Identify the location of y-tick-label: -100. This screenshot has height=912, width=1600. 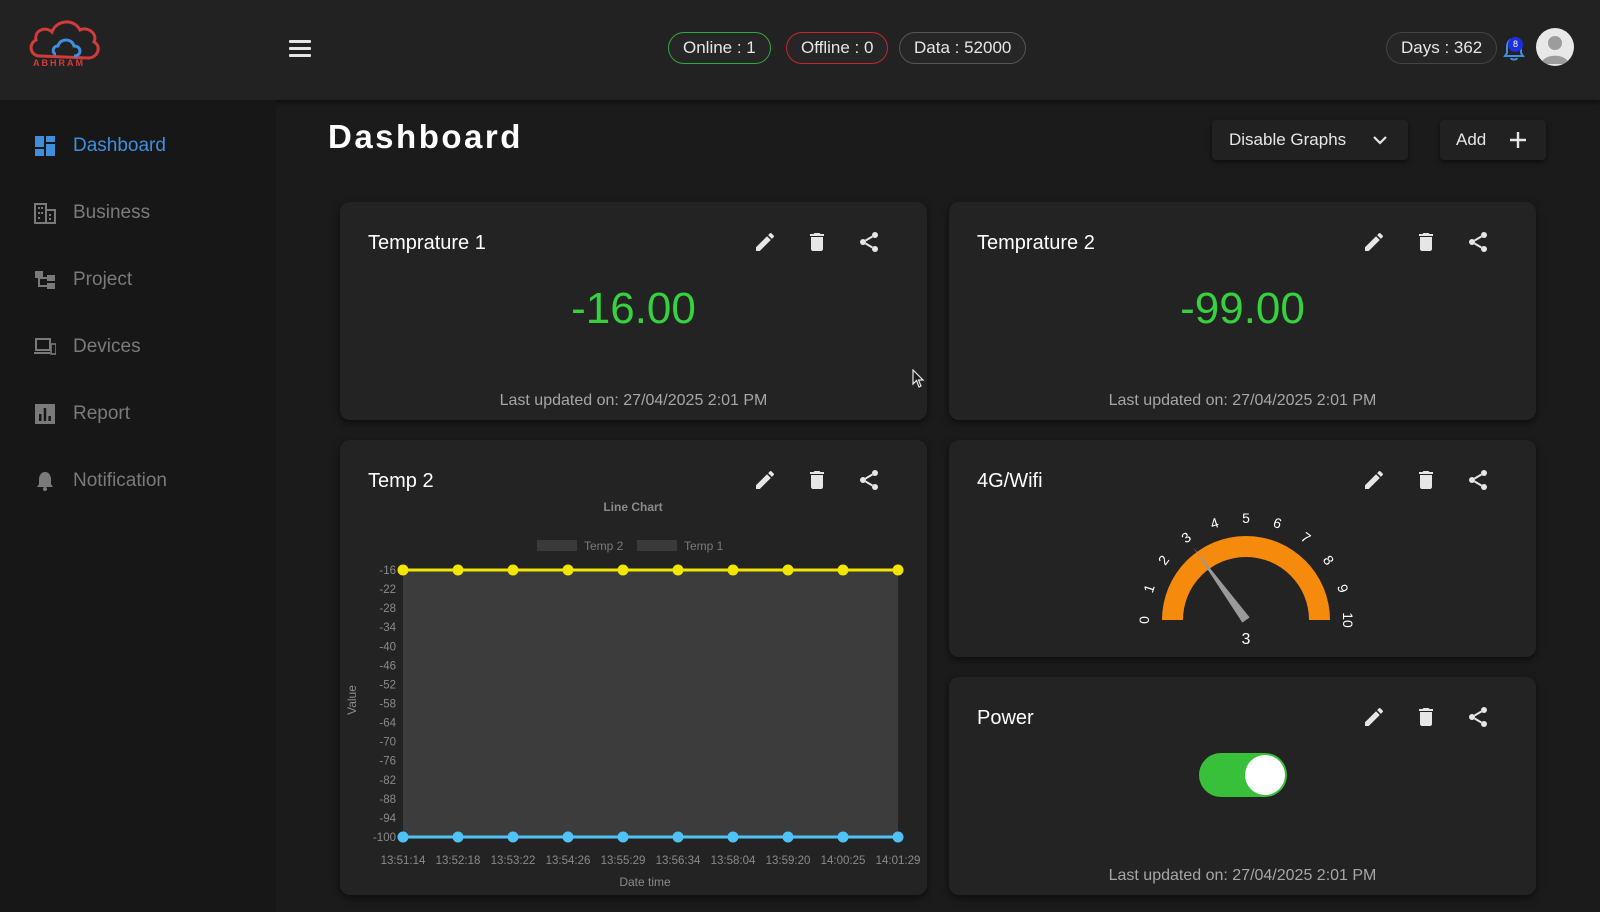
(384, 838).